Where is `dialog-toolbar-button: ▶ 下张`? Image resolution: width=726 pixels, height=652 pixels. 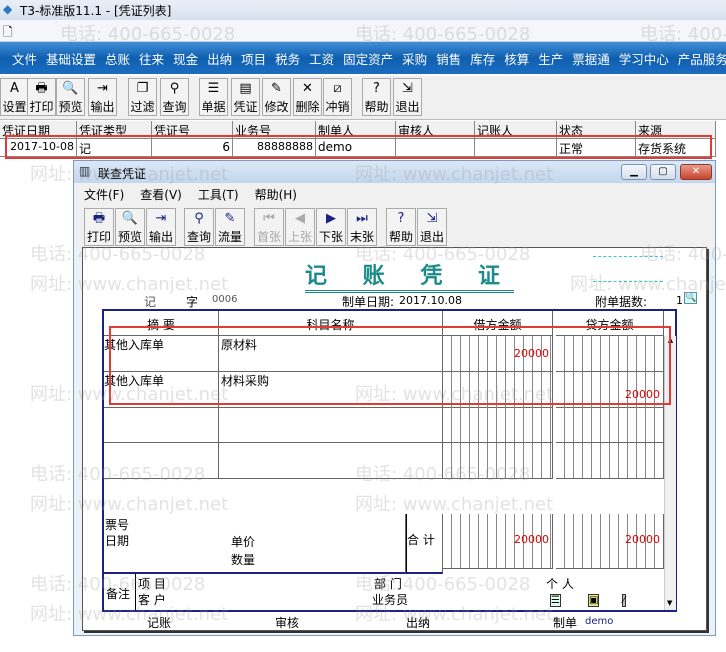 dialog-toolbar-button: ▶ 下张 is located at coordinates (331, 227).